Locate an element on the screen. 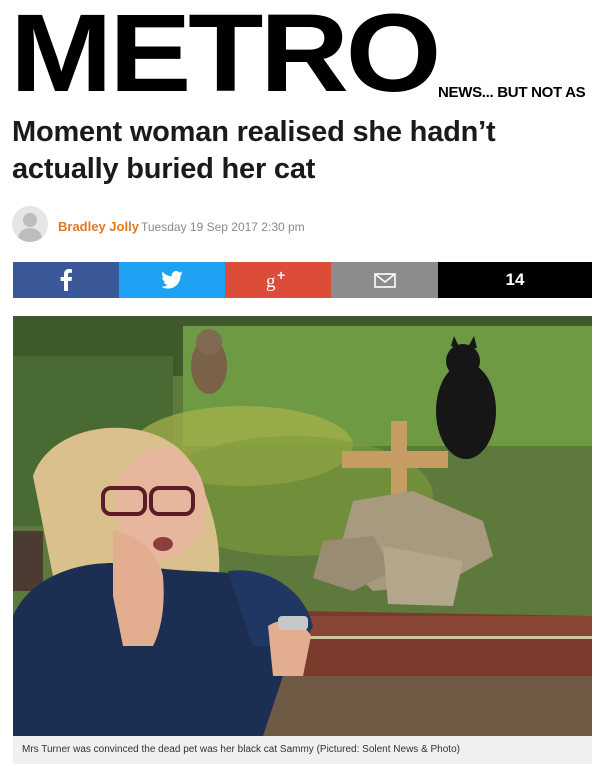  twitter-share-button is located at coordinates (172, 280).